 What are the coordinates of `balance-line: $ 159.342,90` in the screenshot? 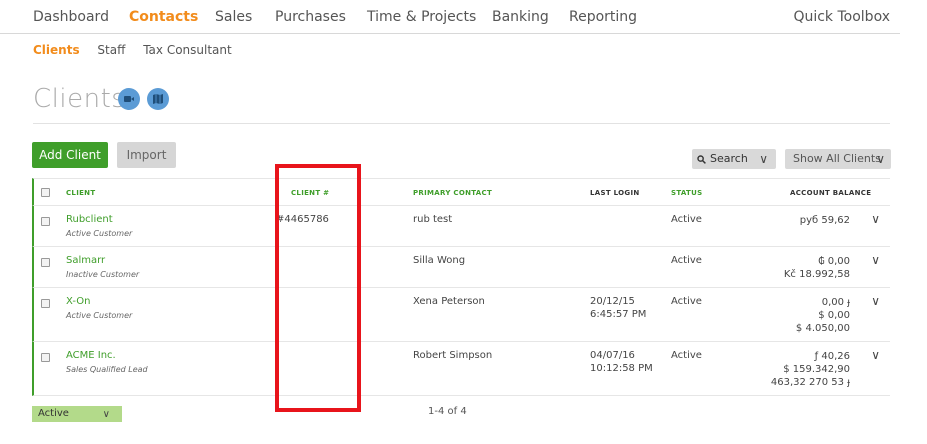 It's located at (816, 369).